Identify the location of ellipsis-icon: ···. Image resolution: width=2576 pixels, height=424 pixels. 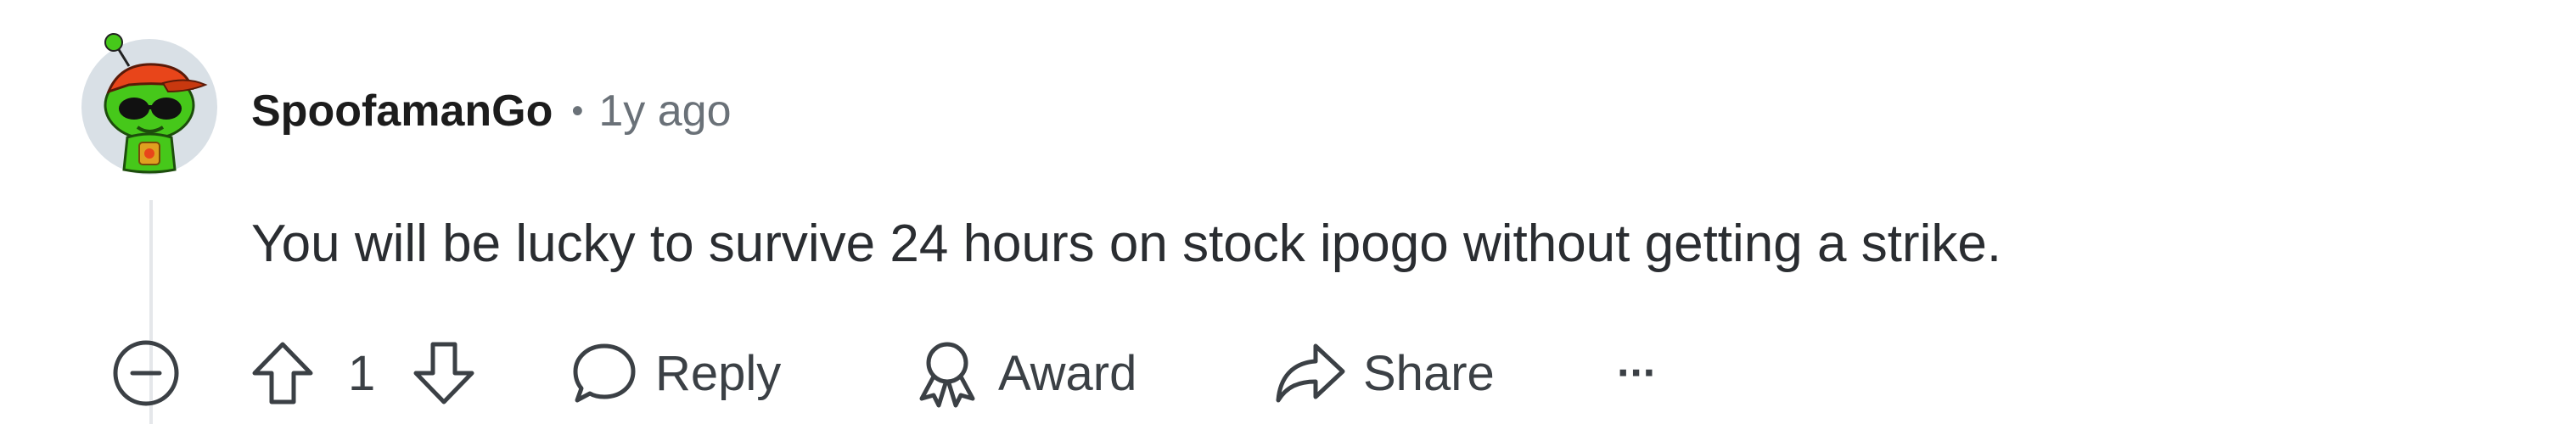
(1637, 373).